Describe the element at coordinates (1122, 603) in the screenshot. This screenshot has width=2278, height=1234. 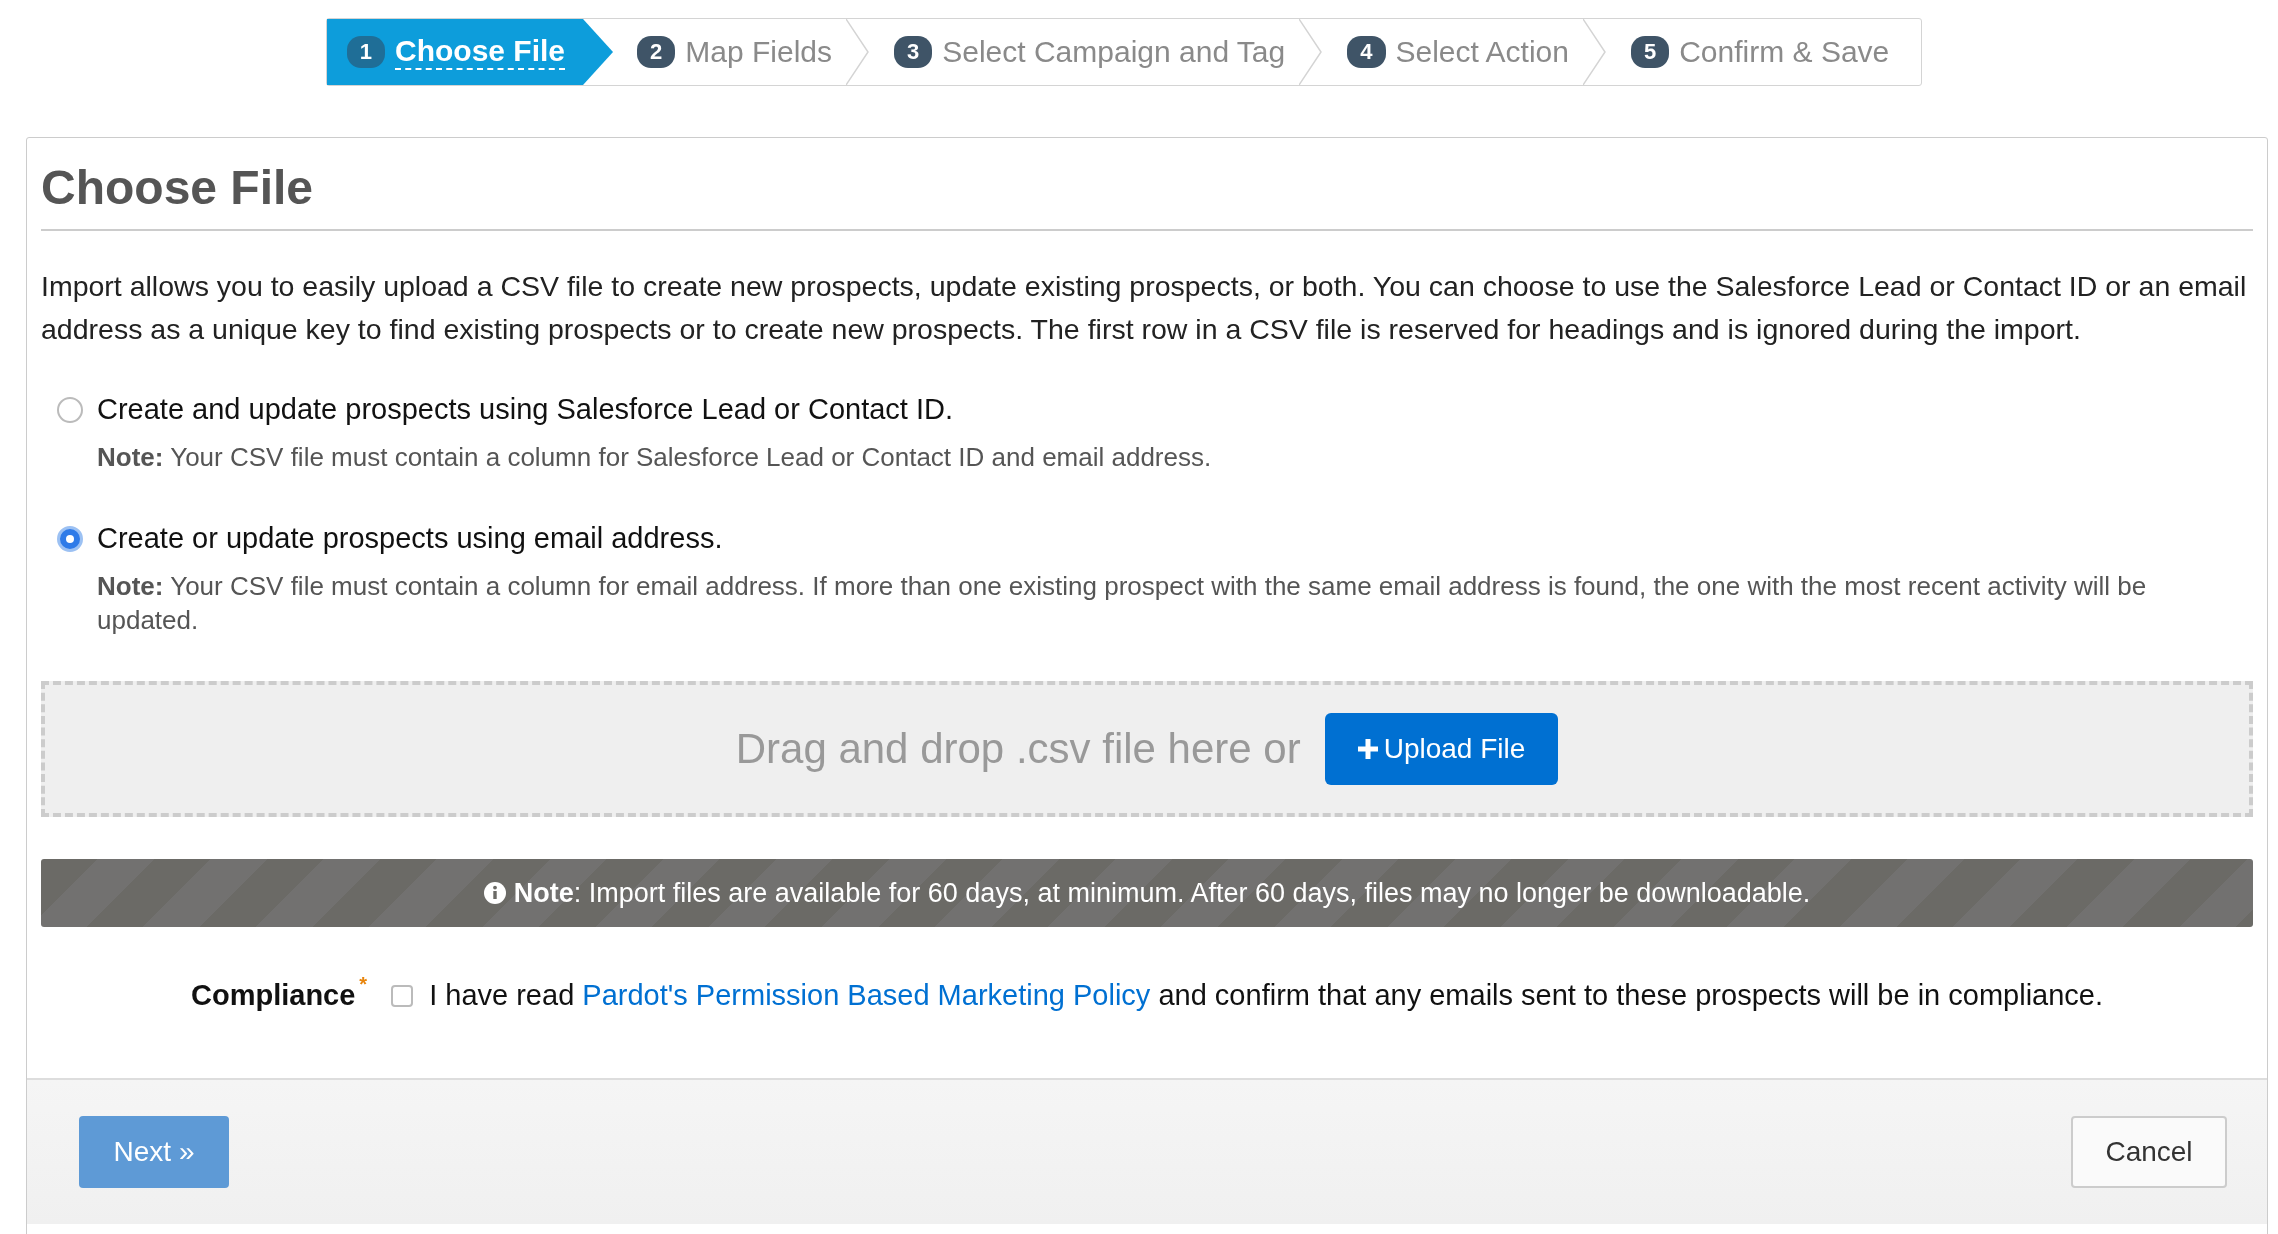
I see `option-note: Note: Your CSV file must contain a column for email address. If more than one existing prospect with the same email address is found, the one with the most recent activity will be updated.` at that location.